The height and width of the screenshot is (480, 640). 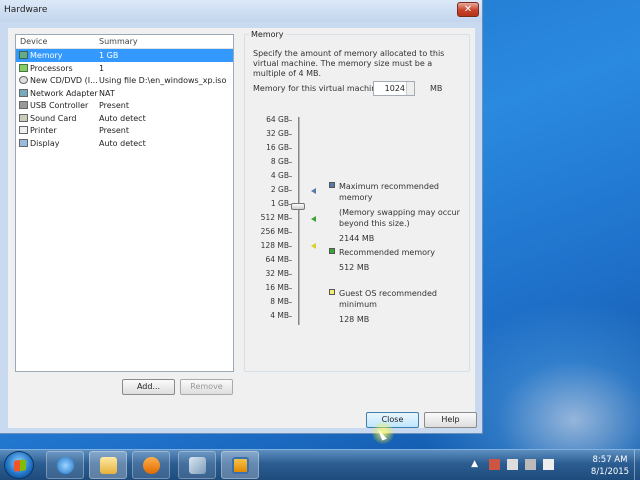 I want to click on device-row-printer: Printer Present, so click(x=124, y=130).